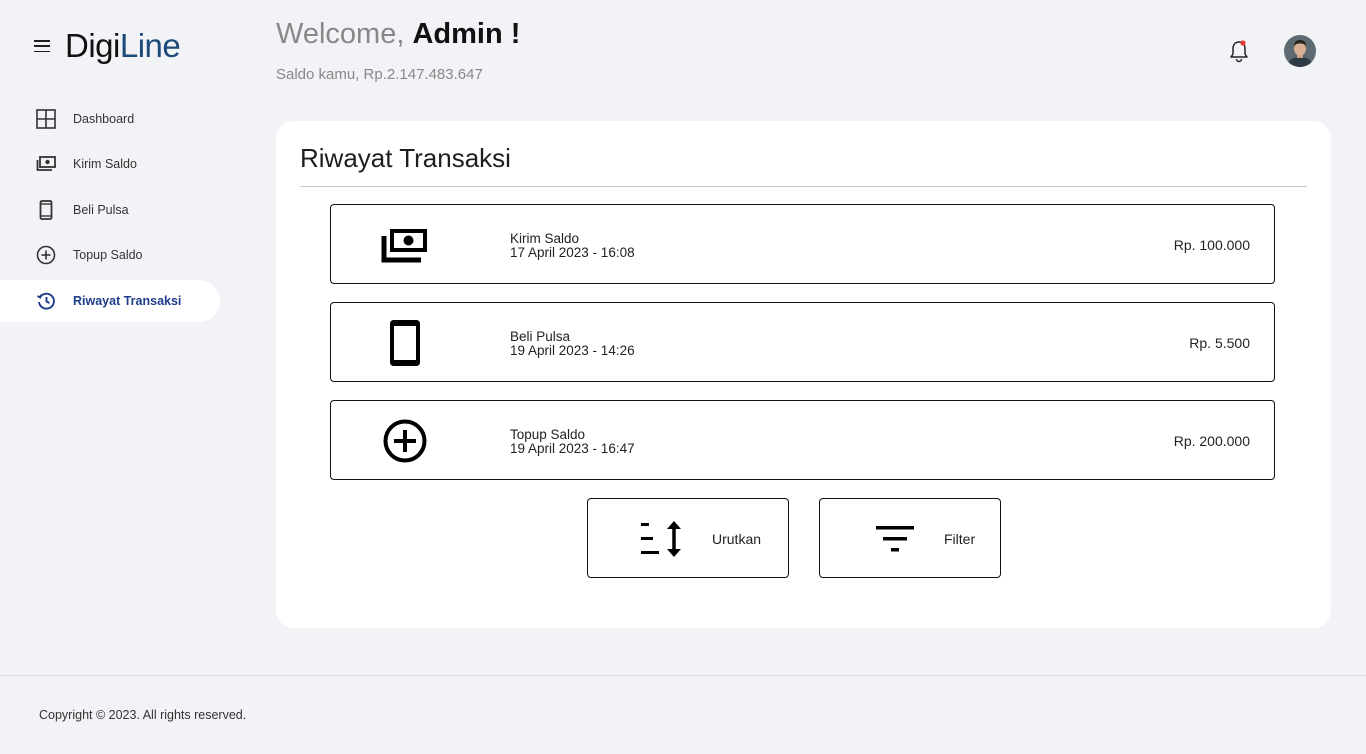  Describe the element at coordinates (895, 539) in the screenshot. I see `filter-icon` at that location.